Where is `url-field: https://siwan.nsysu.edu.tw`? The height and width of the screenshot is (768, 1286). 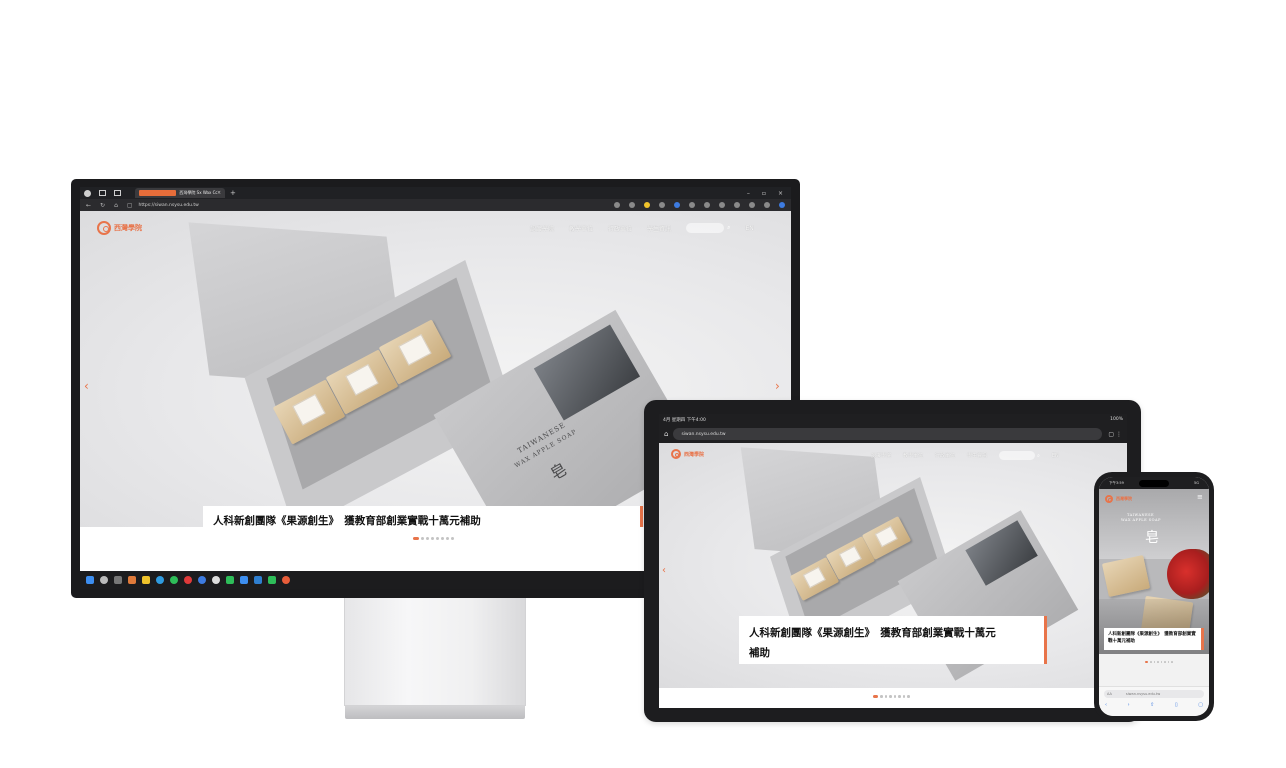 url-field: https://siwan.nsysu.edu.tw is located at coordinates (169, 205).